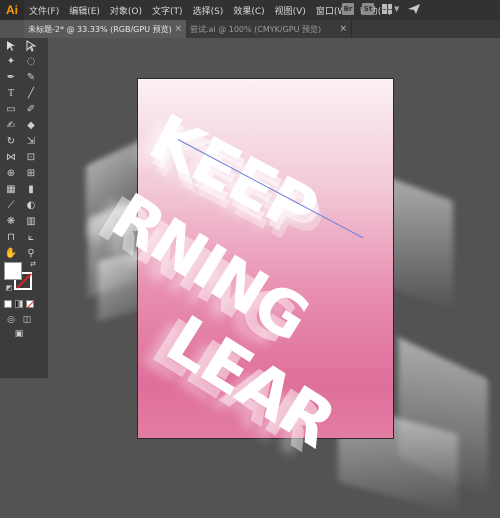 The image size is (500, 518). I want to click on symbol-sprayer-icon: ❋, so click(11, 222).